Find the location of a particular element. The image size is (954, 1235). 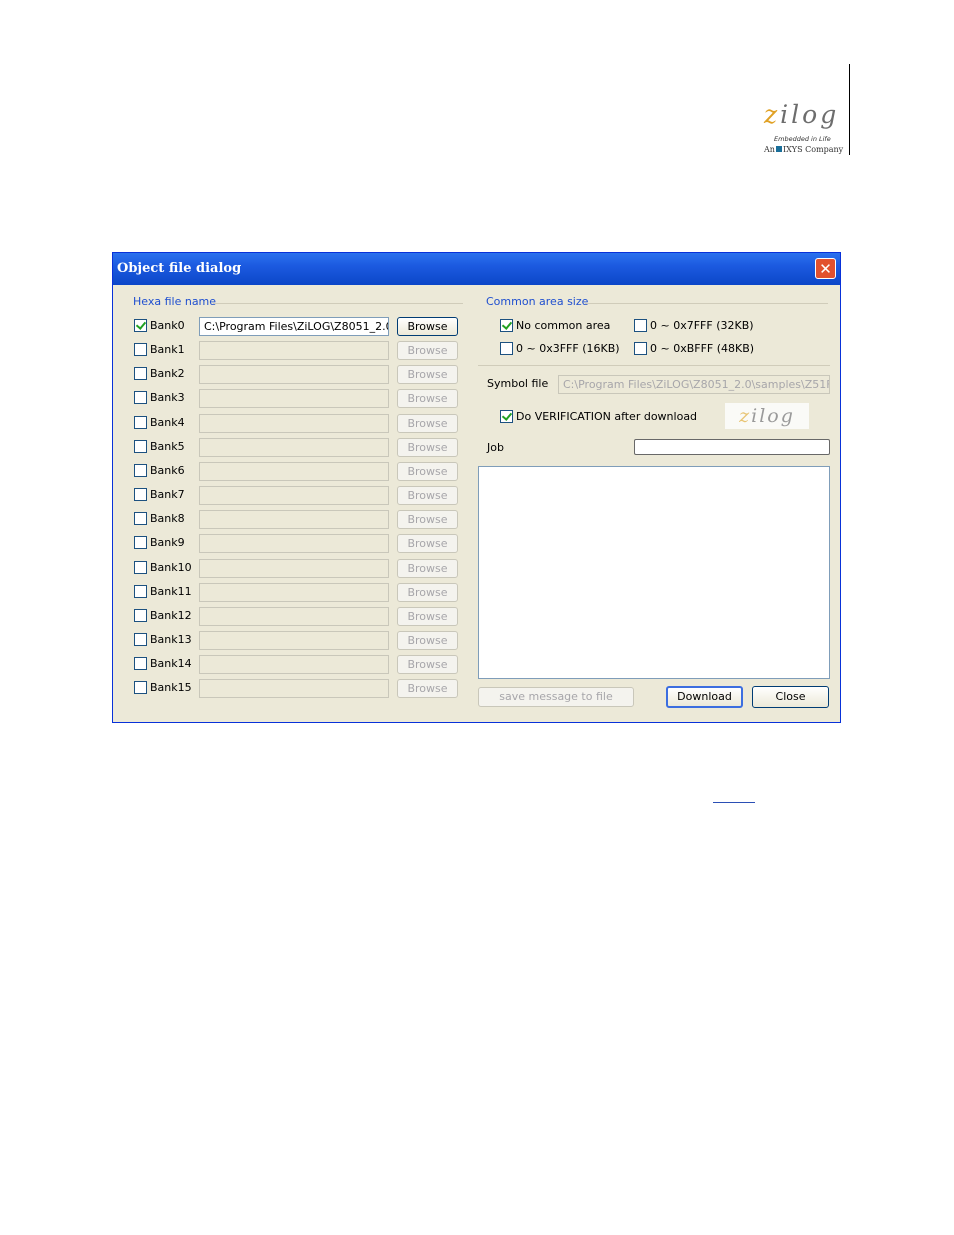

inner-logo-rest: ilog is located at coordinates (773, 416).